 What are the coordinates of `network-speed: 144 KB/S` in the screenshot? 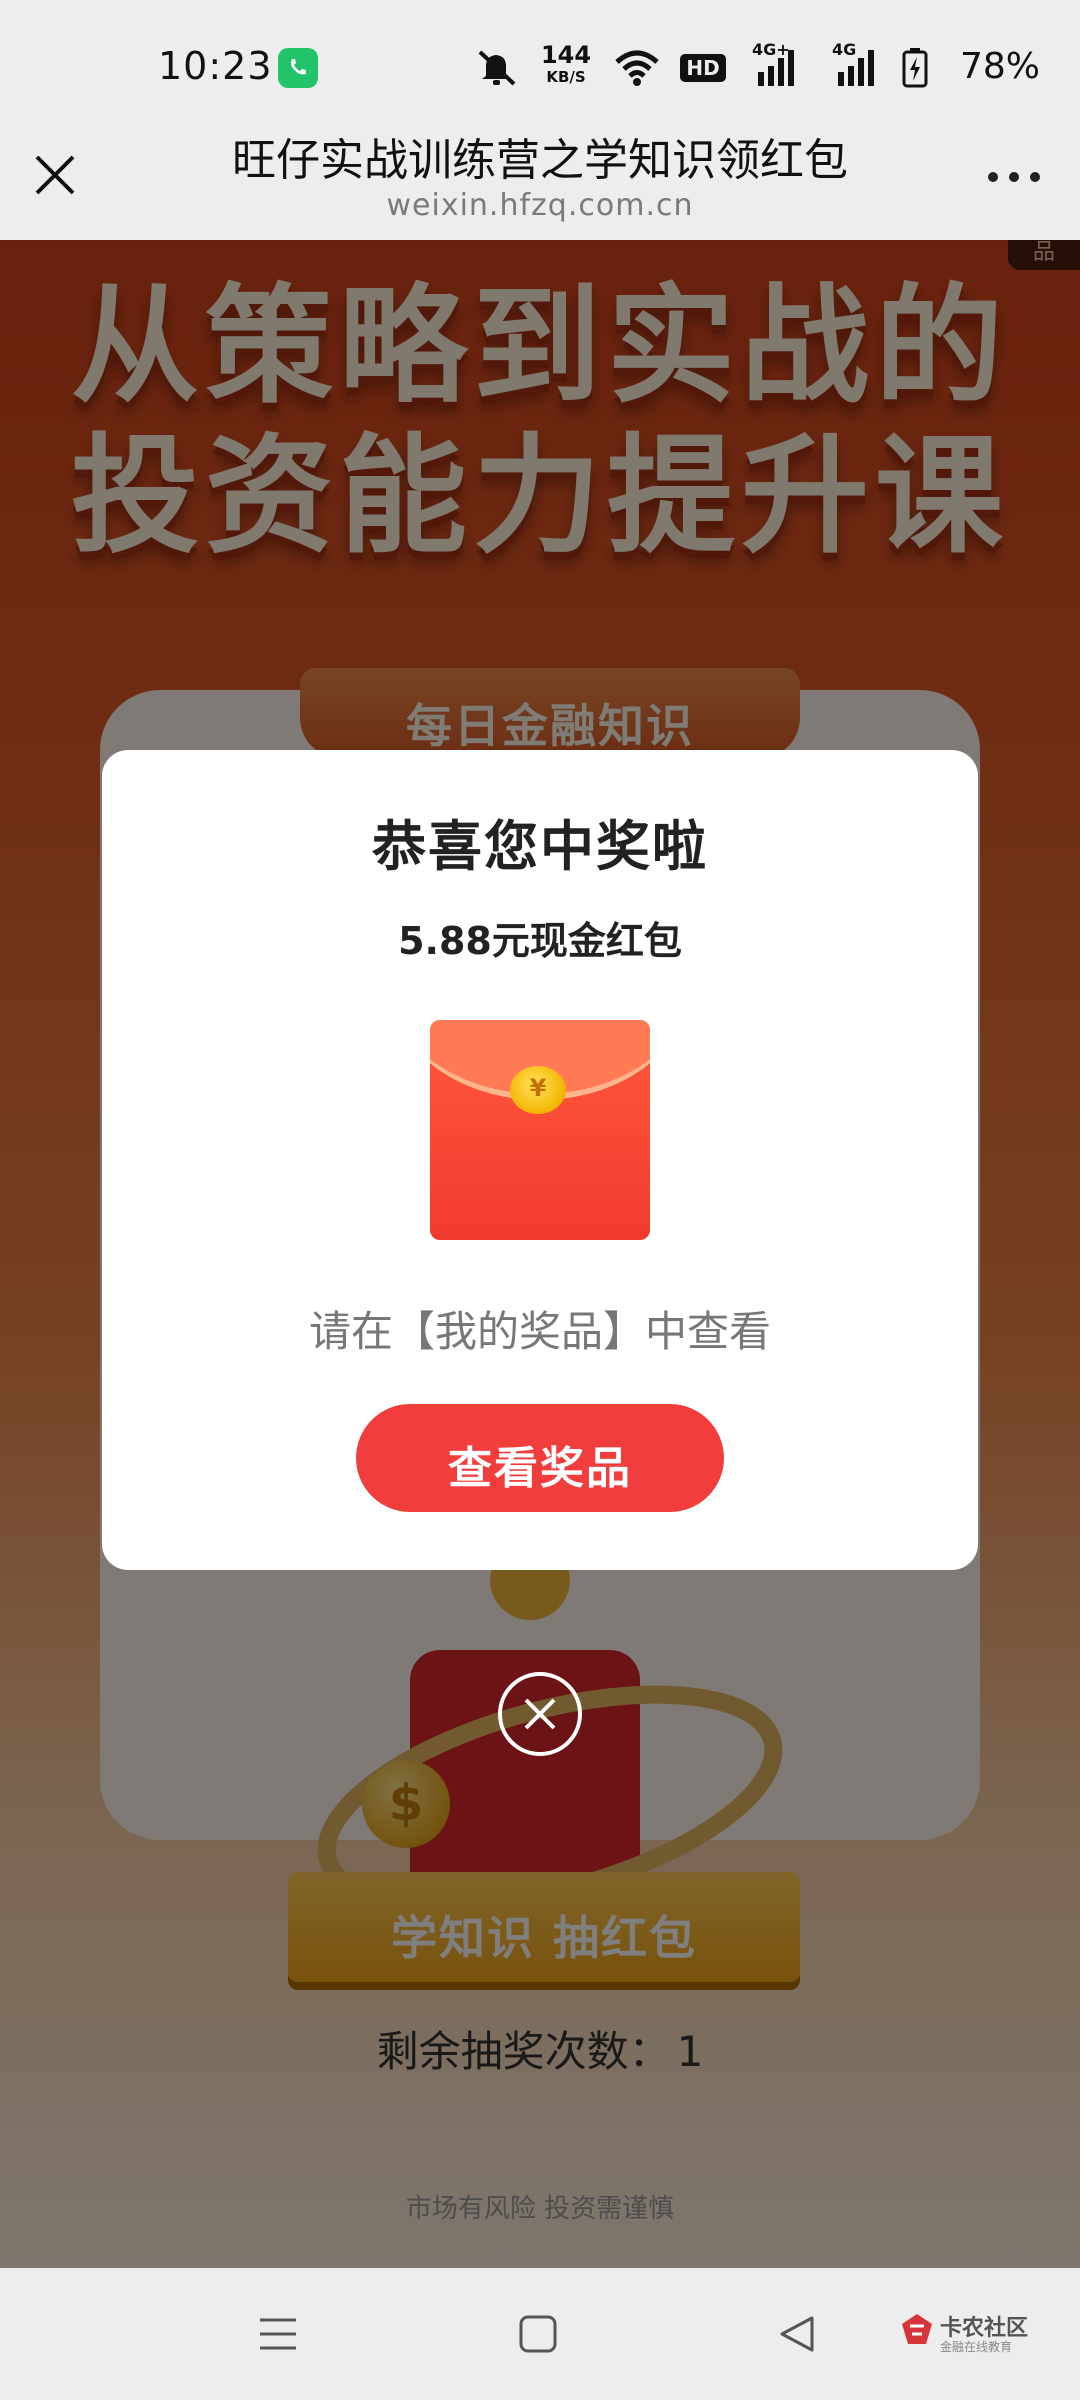 It's located at (566, 64).